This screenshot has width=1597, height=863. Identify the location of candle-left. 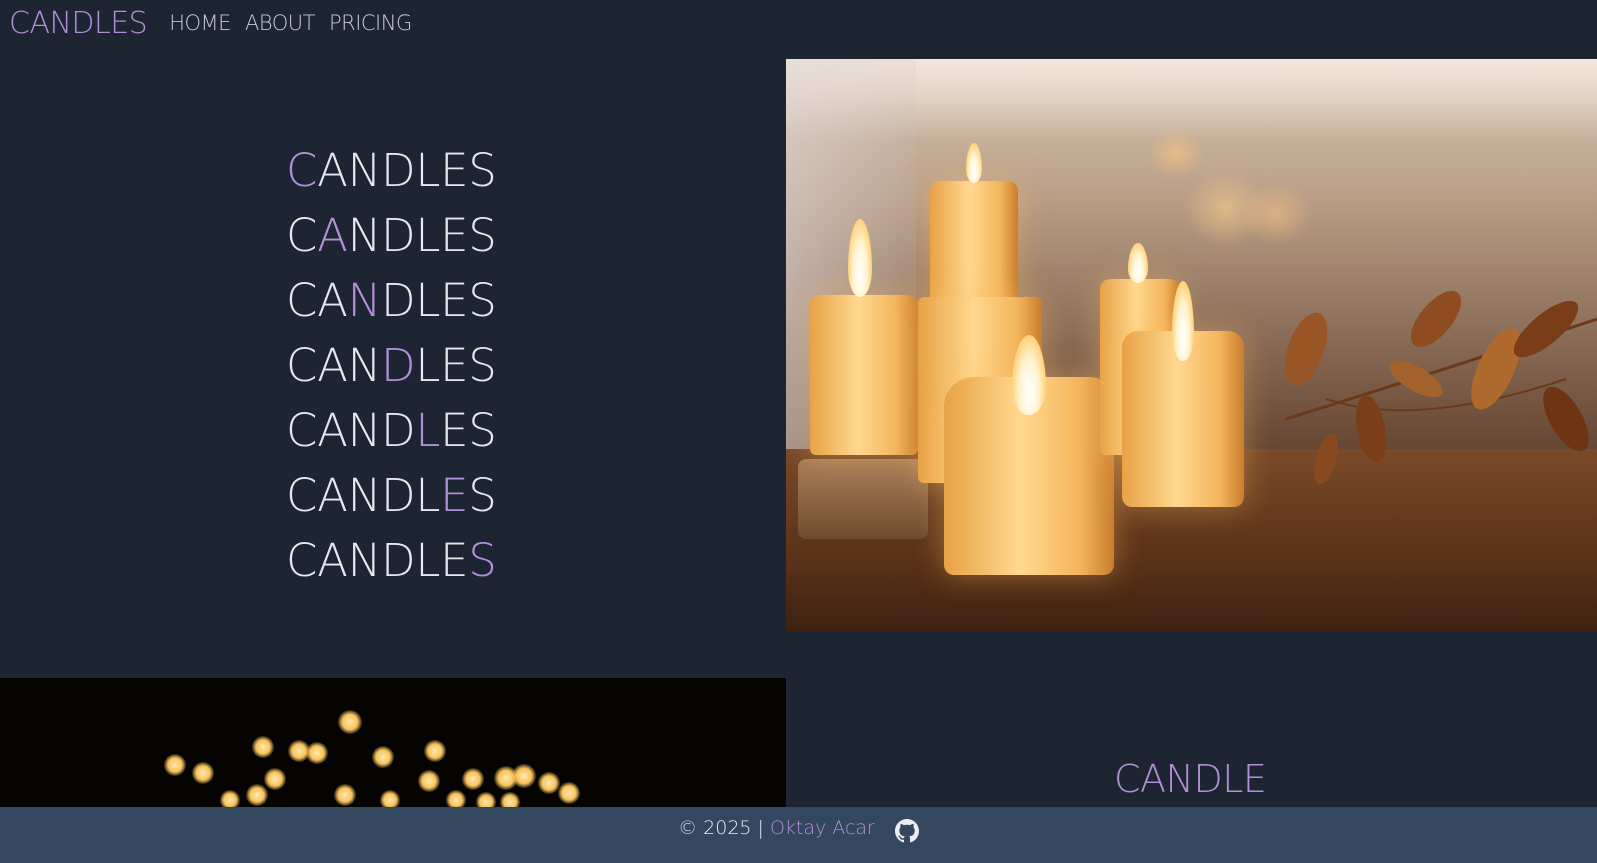
(864, 375).